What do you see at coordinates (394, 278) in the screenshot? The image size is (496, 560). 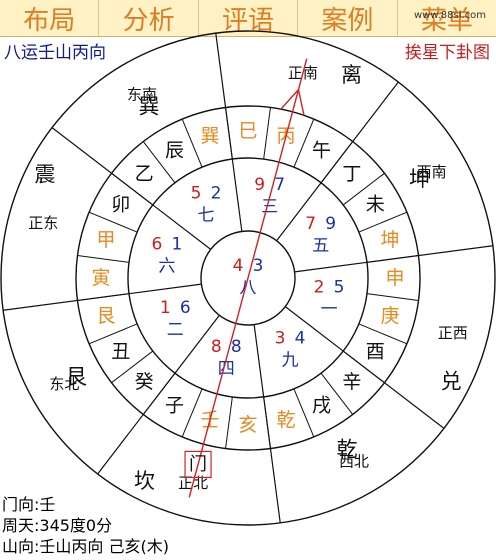 I see `mountain-label: 申` at bounding box center [394, 278].